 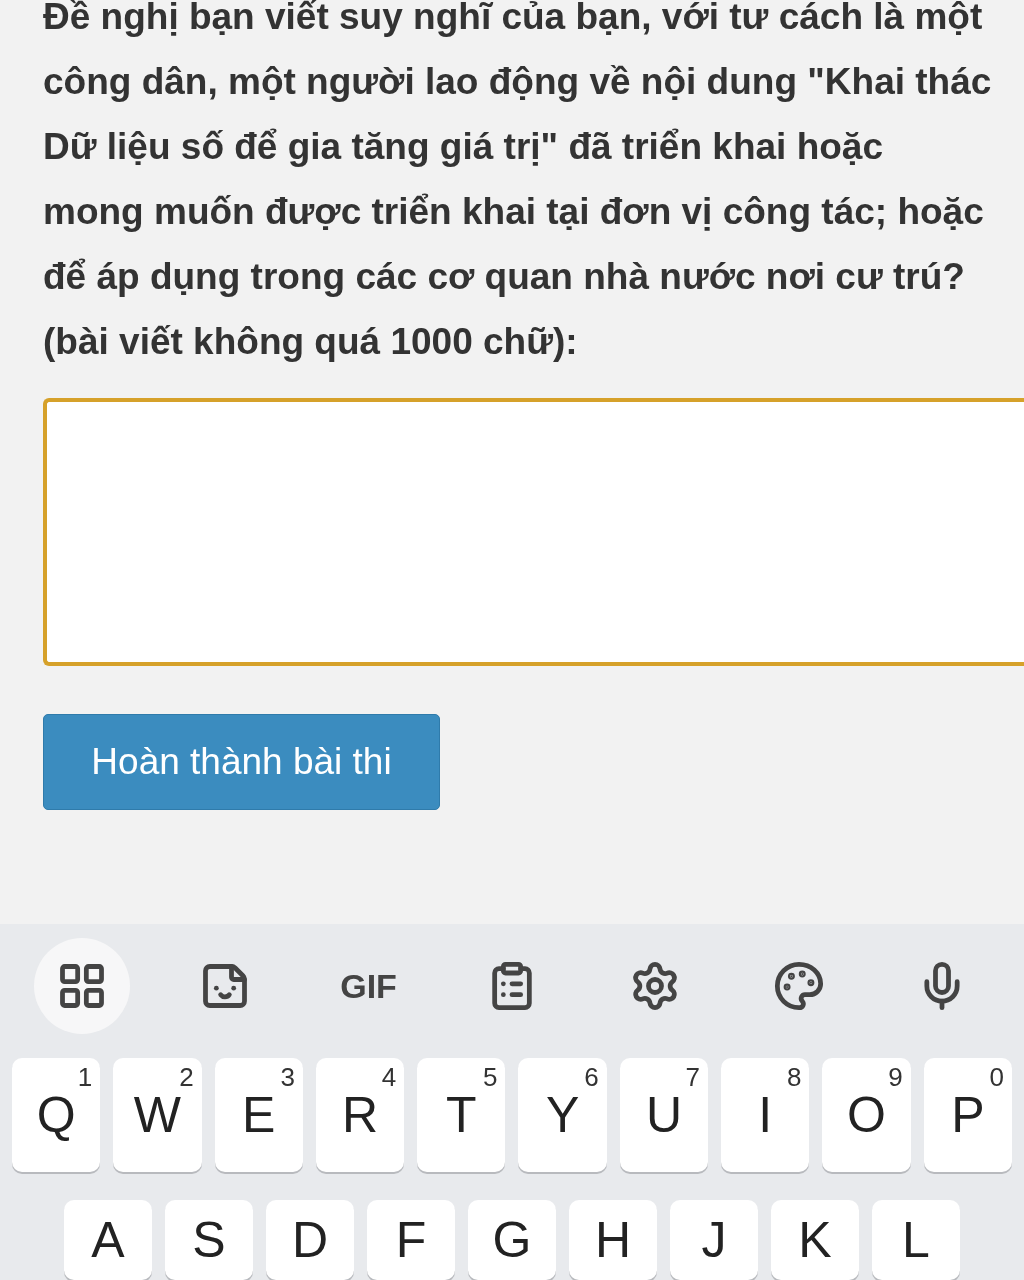 I want to click on key-hint: 3, so click(x=287, y=1077).